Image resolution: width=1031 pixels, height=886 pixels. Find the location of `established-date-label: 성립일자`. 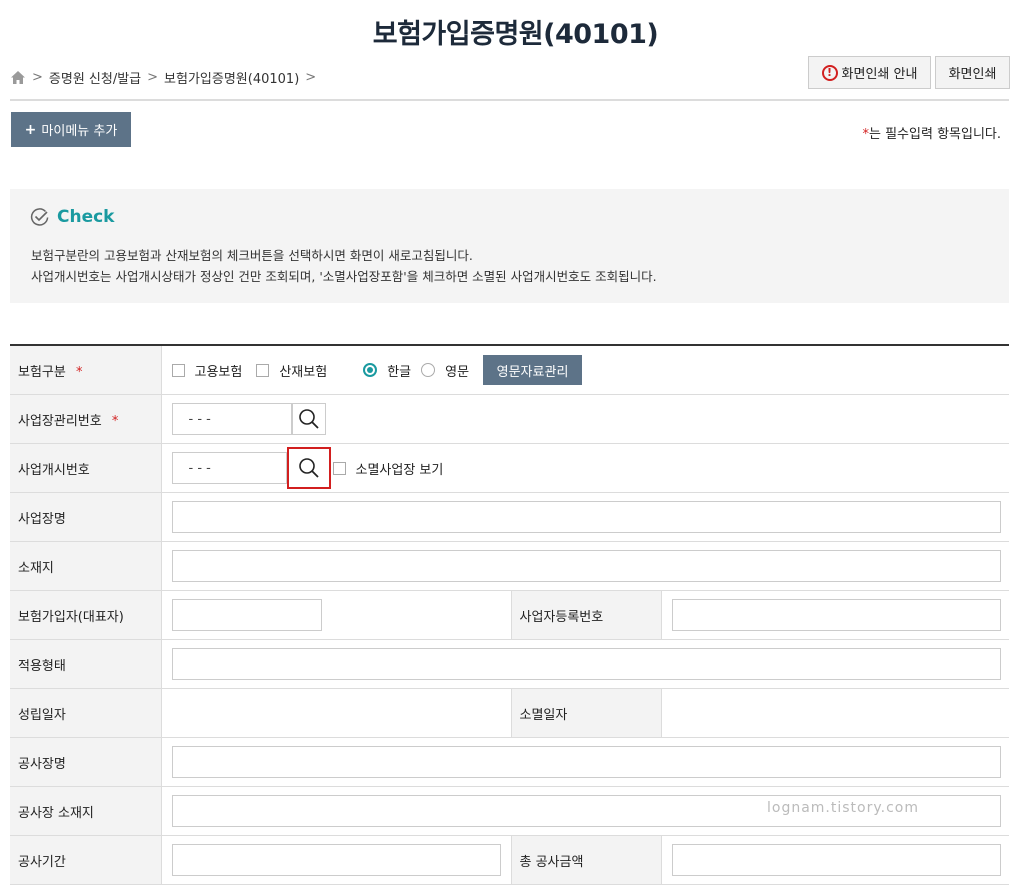

established-date-label: 성립일자 is located at coordinates (86, 713).